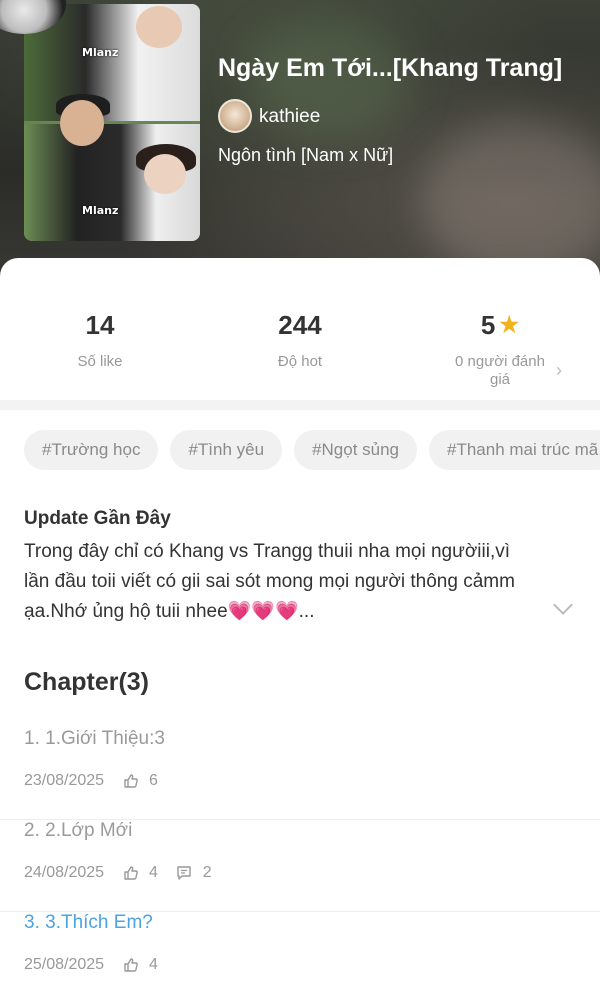  What do you see at coordinates (300, 866) in the screenshot?
I see `chapter-item: 2. 2.Lớp Mới 24/08/2025 4 2` at bounding box center [300, 866].